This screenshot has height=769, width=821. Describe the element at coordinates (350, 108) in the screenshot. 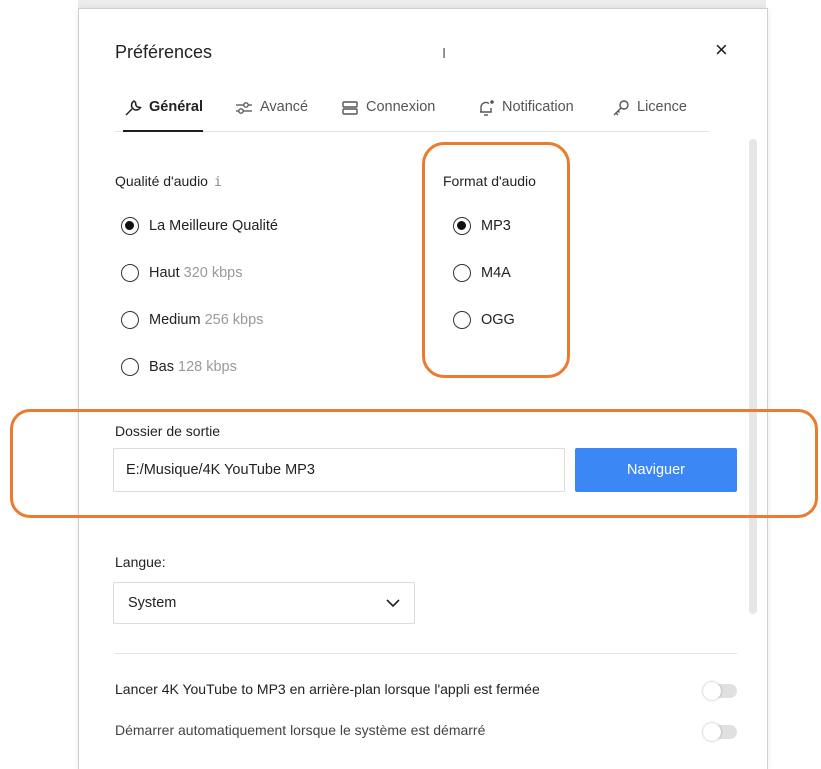

I see `server-icon` at that location.